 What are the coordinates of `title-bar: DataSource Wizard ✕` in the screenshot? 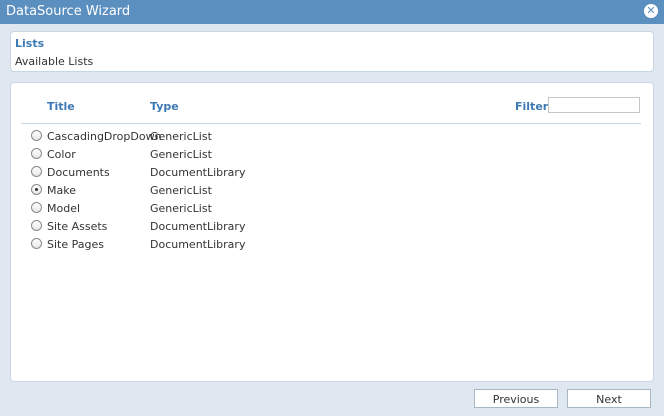 It's located at (332, 12).